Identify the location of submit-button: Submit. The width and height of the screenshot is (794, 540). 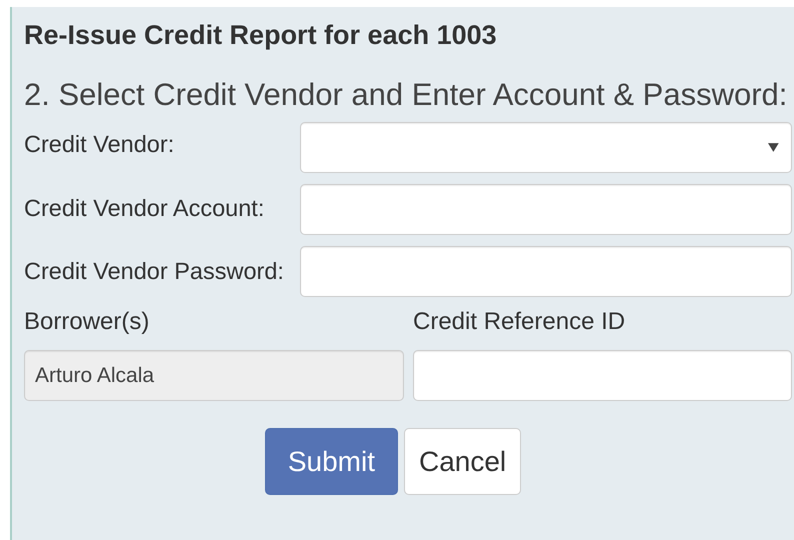
(331, 461).